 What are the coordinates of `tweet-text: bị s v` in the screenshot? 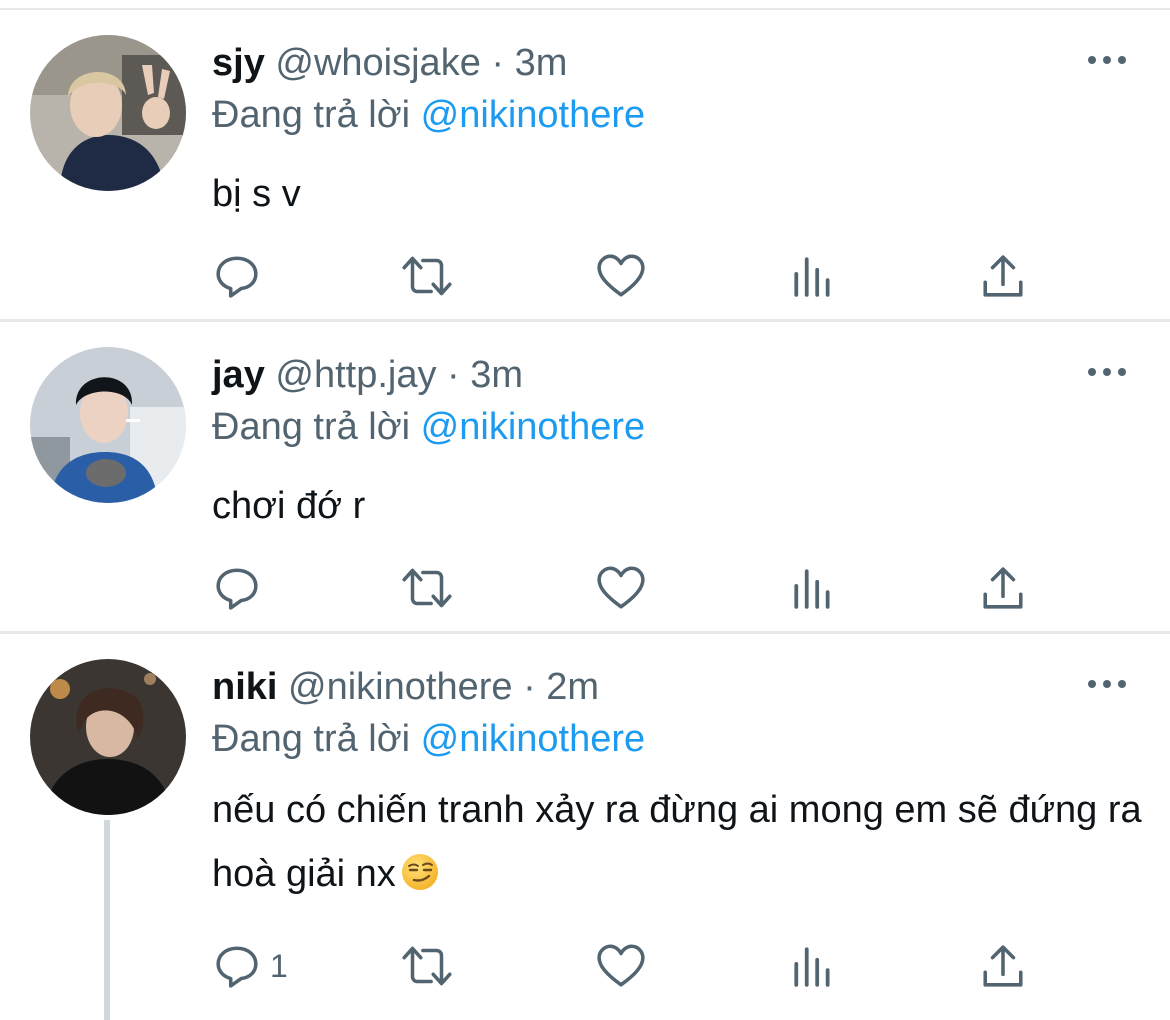 It's located at (256, 194).